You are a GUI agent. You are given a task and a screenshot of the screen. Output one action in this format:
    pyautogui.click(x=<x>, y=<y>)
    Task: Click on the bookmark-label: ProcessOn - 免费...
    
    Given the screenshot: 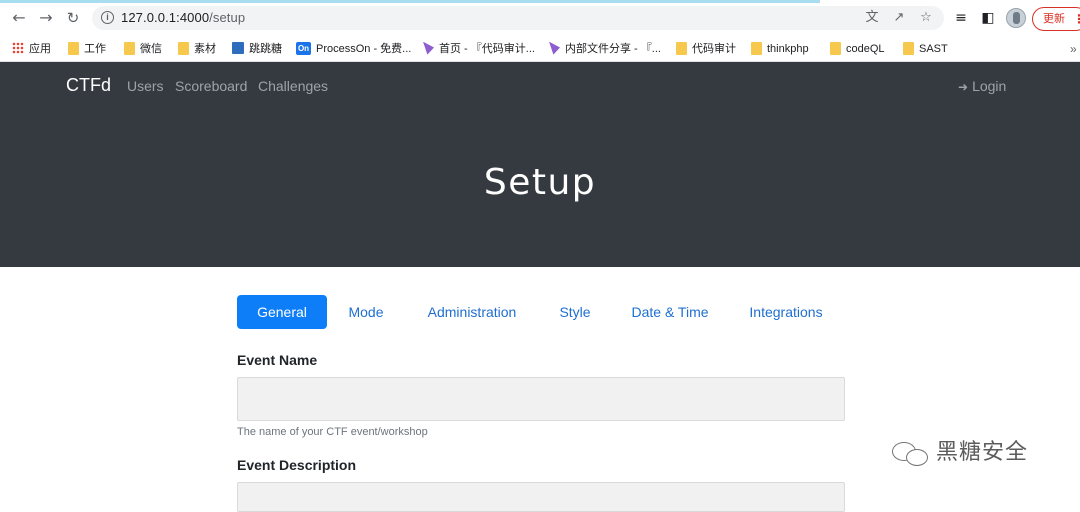 What is the action you would take?
    pyautogui.click(x=364, y=49)
    